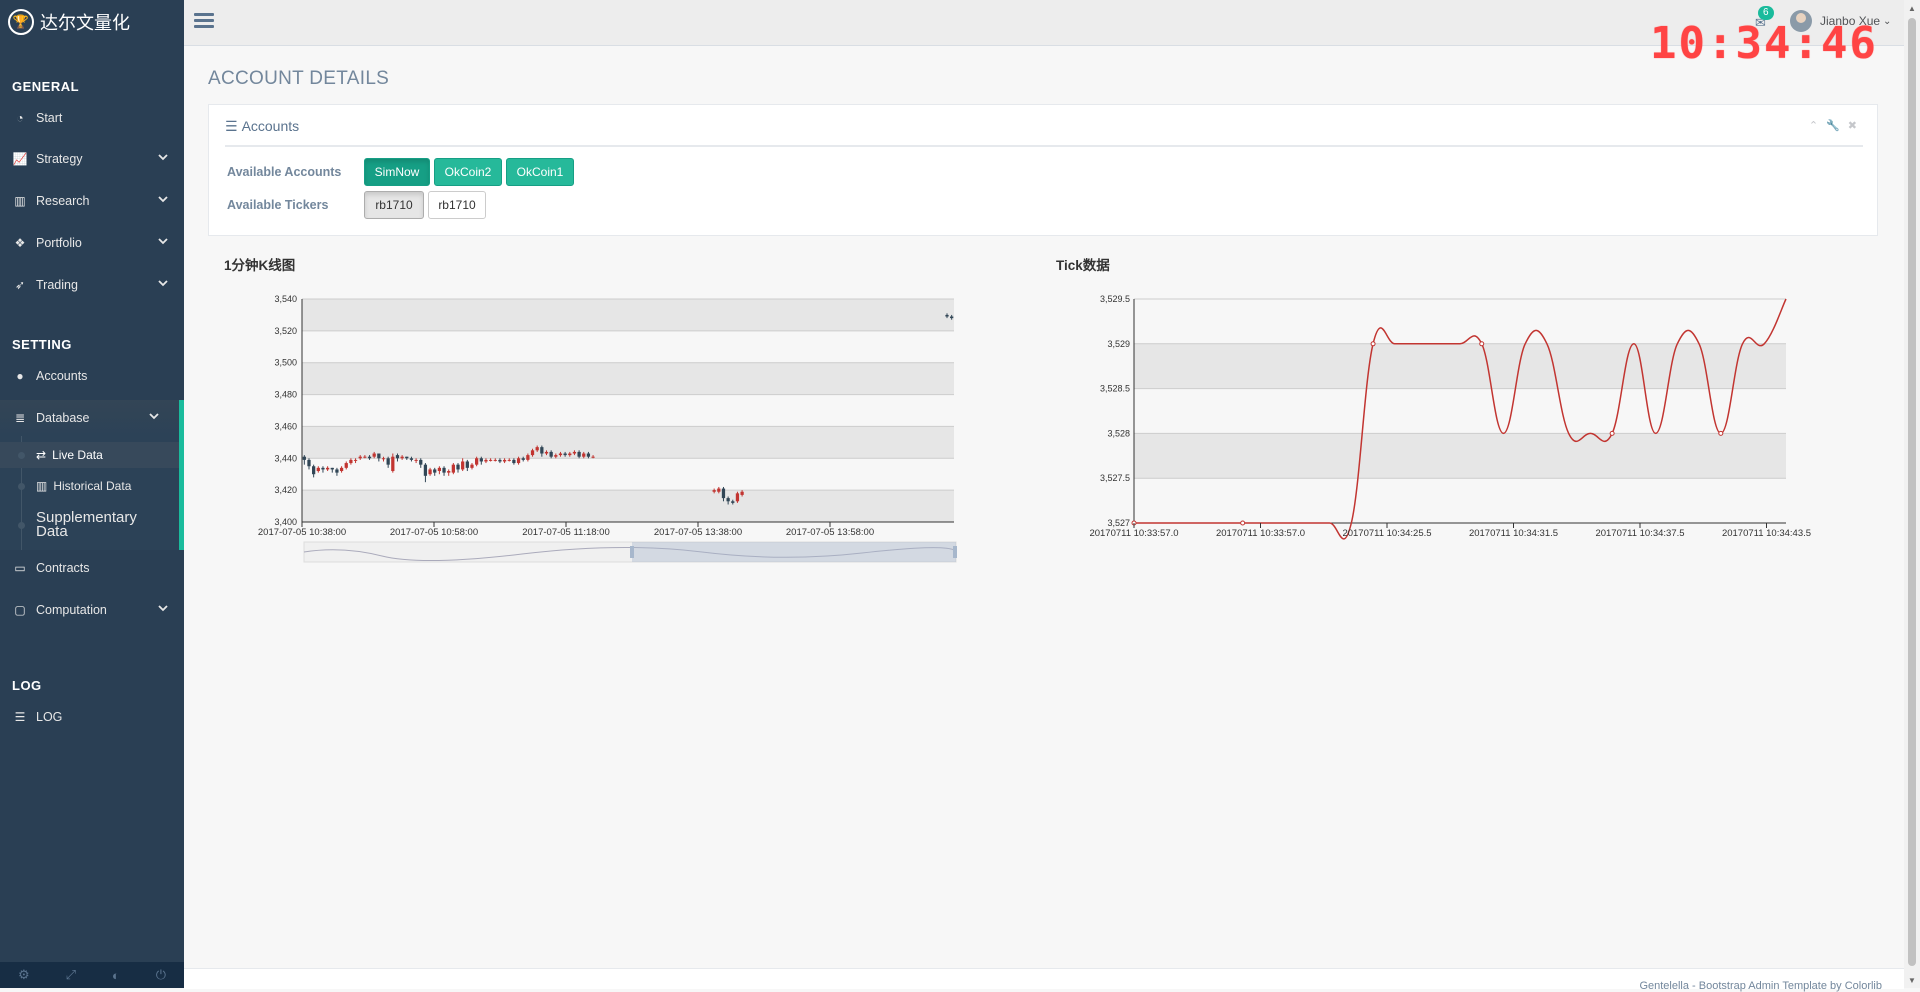 The height and width of the screenshot is (992, 1920). I want to click on bars-icon: ☰, so click(231, 126).